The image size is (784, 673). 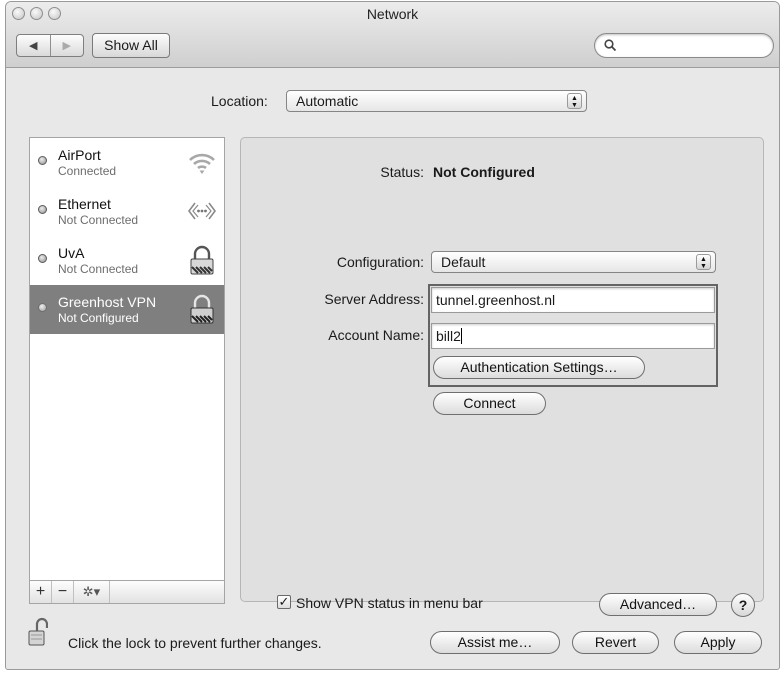 What do you see at coordinates (239, 101) in the screenshot?
I see `location-label: Location:` at bounding box center [239, 101].